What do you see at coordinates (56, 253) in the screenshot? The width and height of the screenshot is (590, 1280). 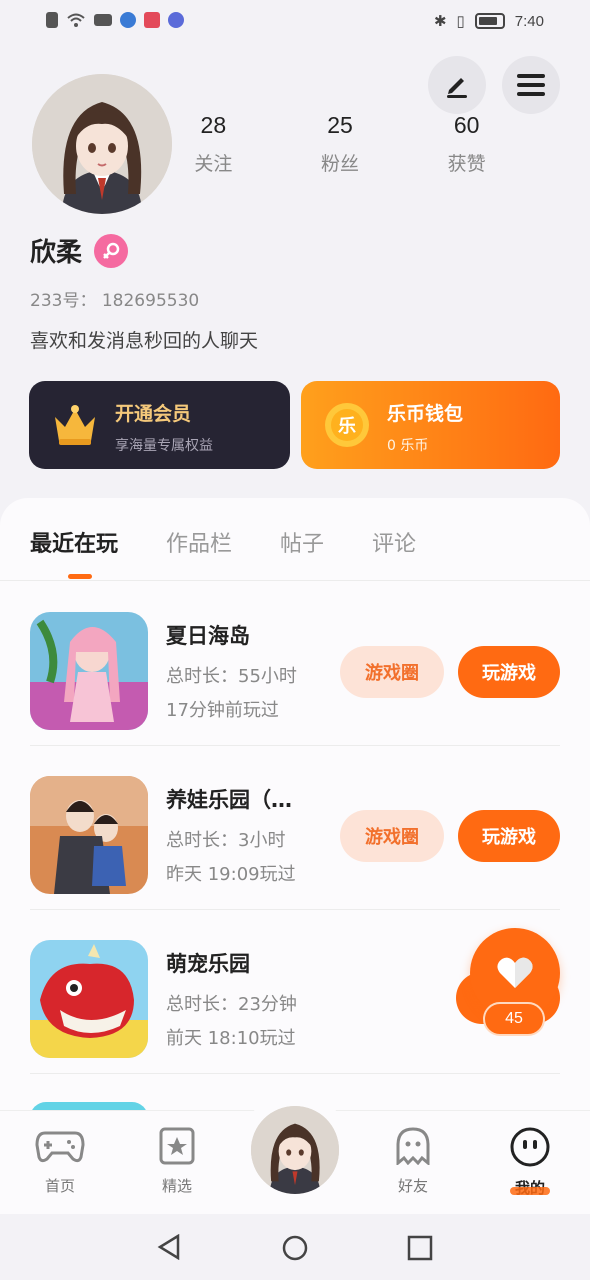 I see `username: 欣柔` at bounding box center [56, 253].